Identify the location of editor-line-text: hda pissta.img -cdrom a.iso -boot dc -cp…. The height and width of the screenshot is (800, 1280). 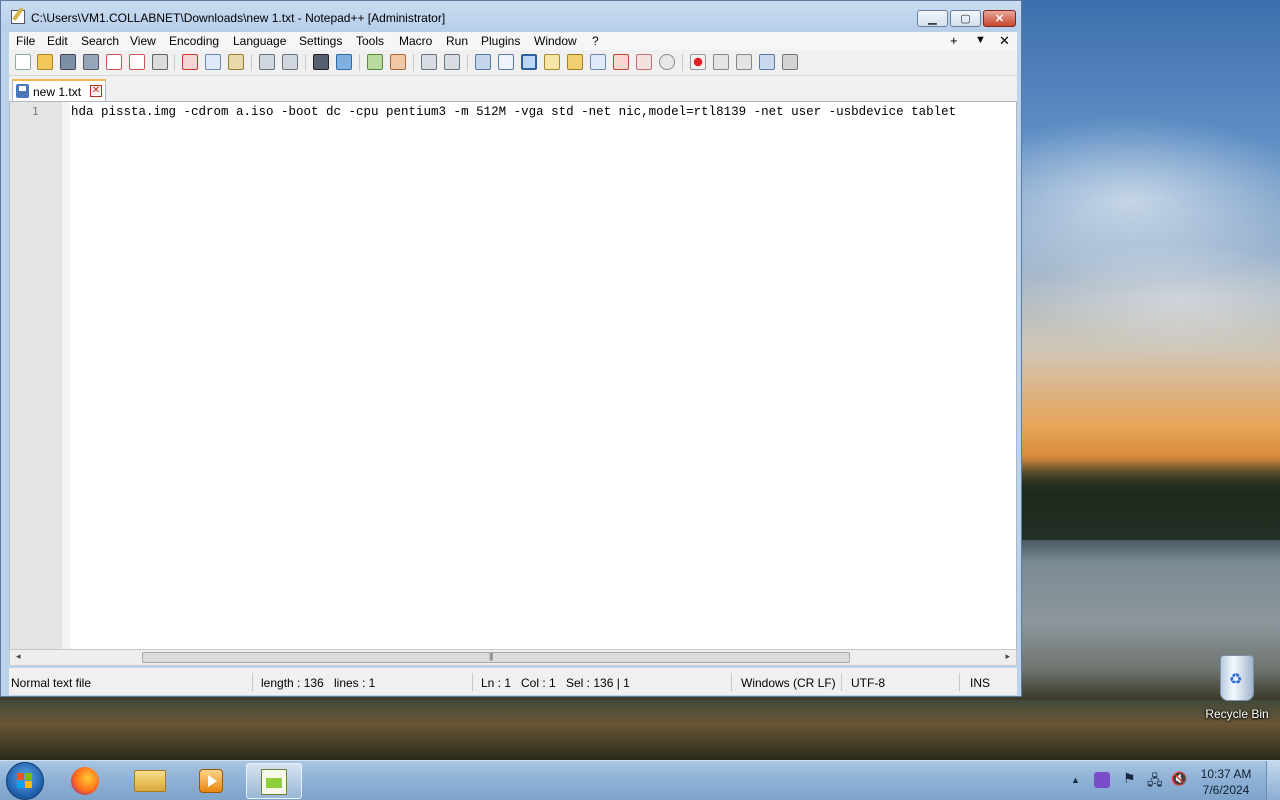
(514, 112).